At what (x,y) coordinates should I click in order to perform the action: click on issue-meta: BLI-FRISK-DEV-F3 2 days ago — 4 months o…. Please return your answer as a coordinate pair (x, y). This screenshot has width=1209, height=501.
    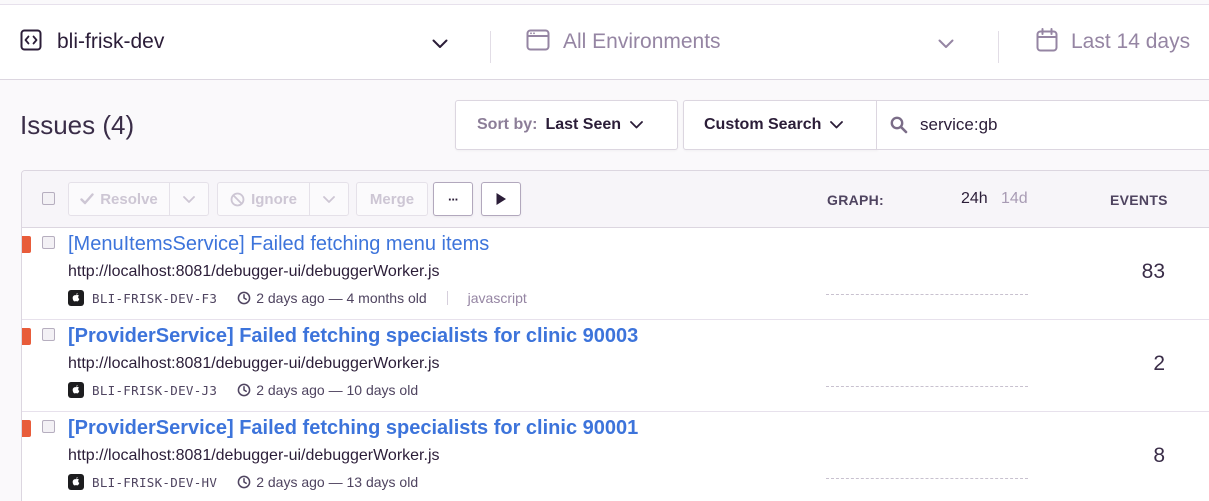
    Looking at the image, I should click on (297, 298).